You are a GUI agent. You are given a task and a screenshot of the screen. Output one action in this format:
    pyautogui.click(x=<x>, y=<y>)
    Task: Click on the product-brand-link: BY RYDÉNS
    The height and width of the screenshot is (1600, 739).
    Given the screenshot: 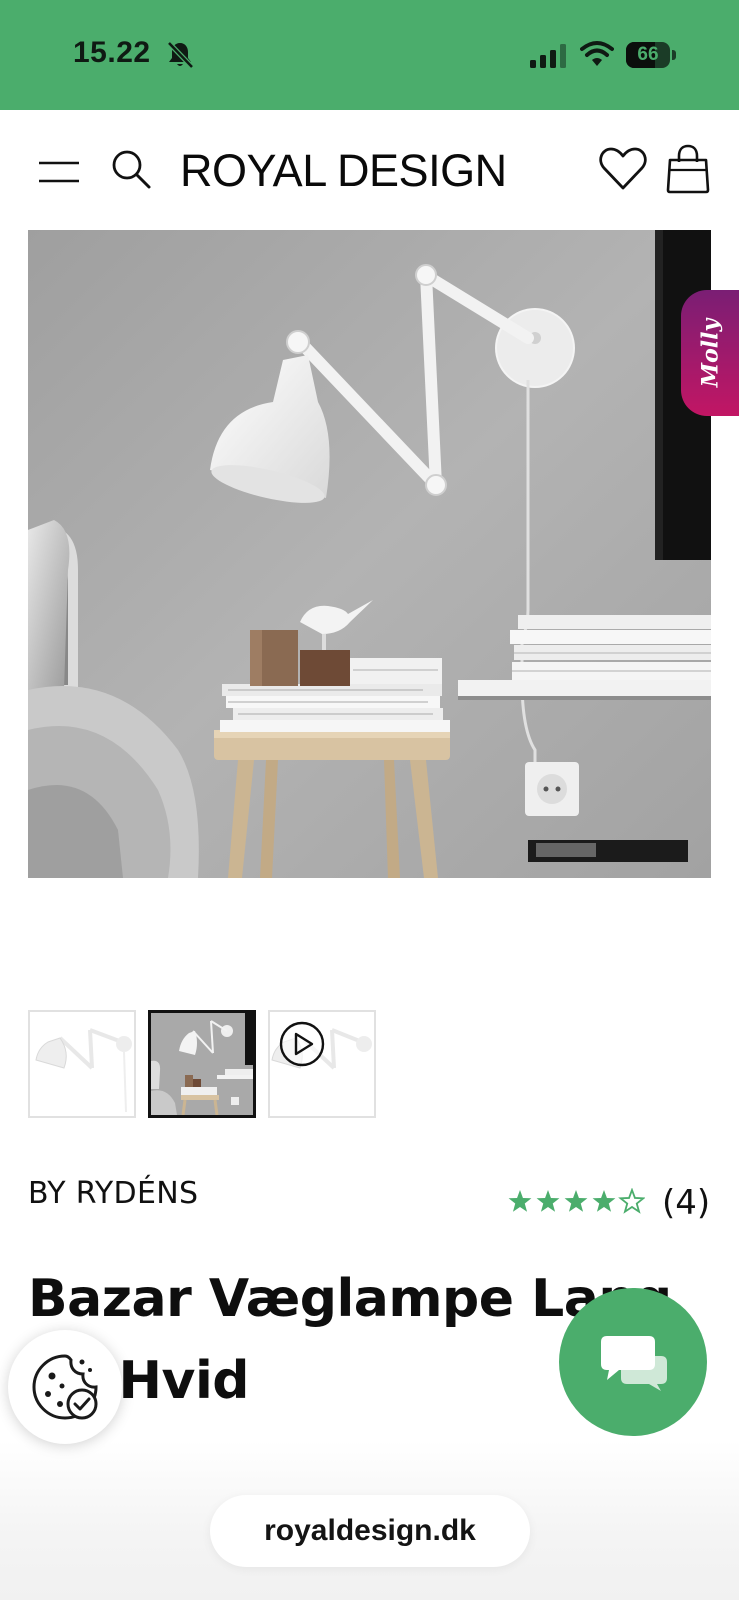 What is the action you would take?
    pyautogui.click(x=113, y=1193)
    